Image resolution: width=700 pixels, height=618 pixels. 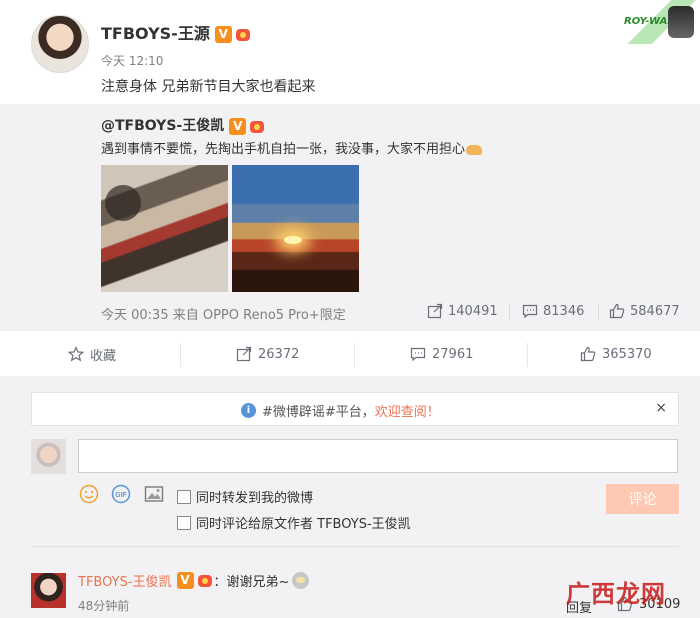 I want to click on repost-like-count: 584677, so click(x=655, y=311).